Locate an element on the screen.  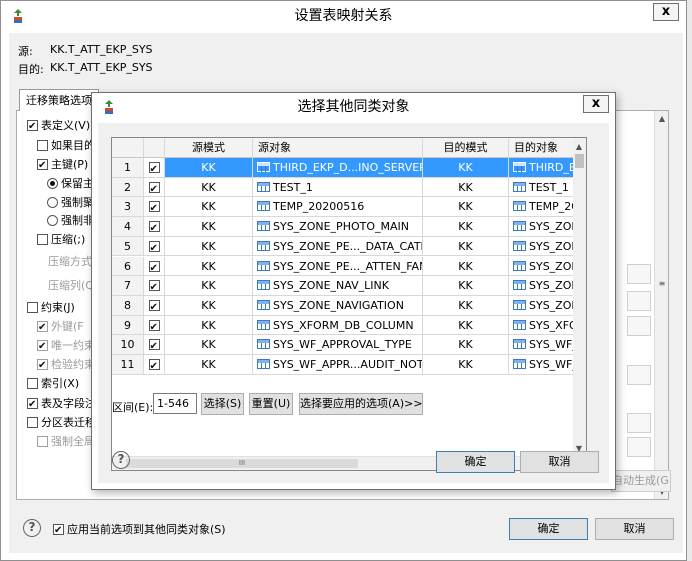
choose-apply-options-button: 选择要应用的选项(A)>> is located at coordinates (361, 404).